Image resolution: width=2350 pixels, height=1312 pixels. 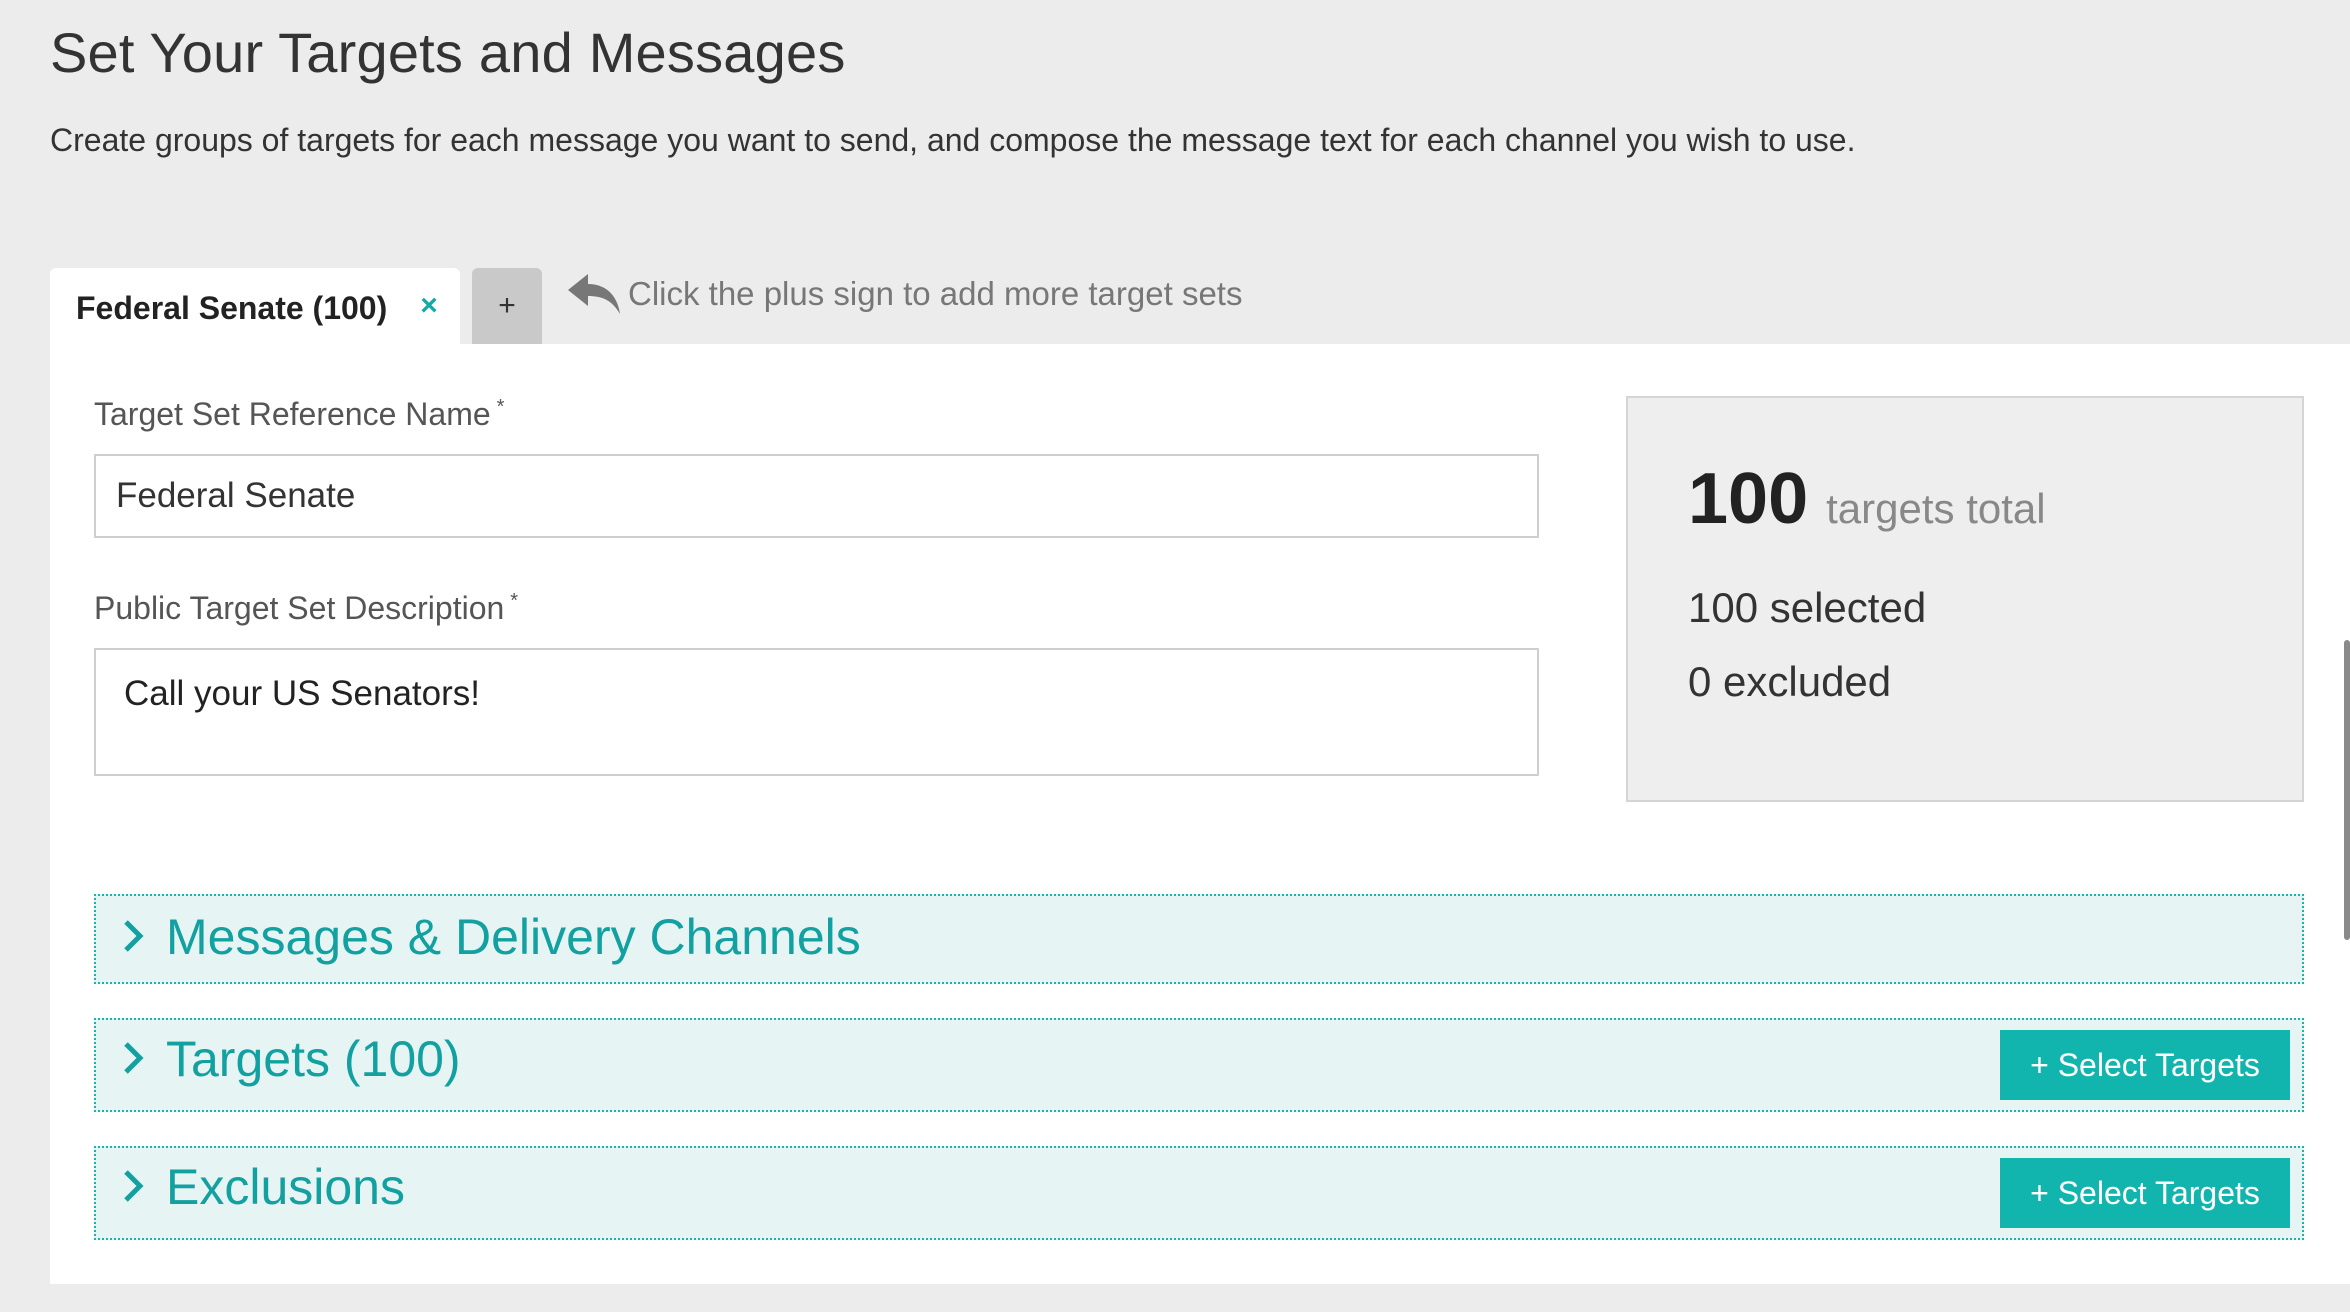 I want to click on description-label: Public Target Set Description *, so click(x=306, y=608).